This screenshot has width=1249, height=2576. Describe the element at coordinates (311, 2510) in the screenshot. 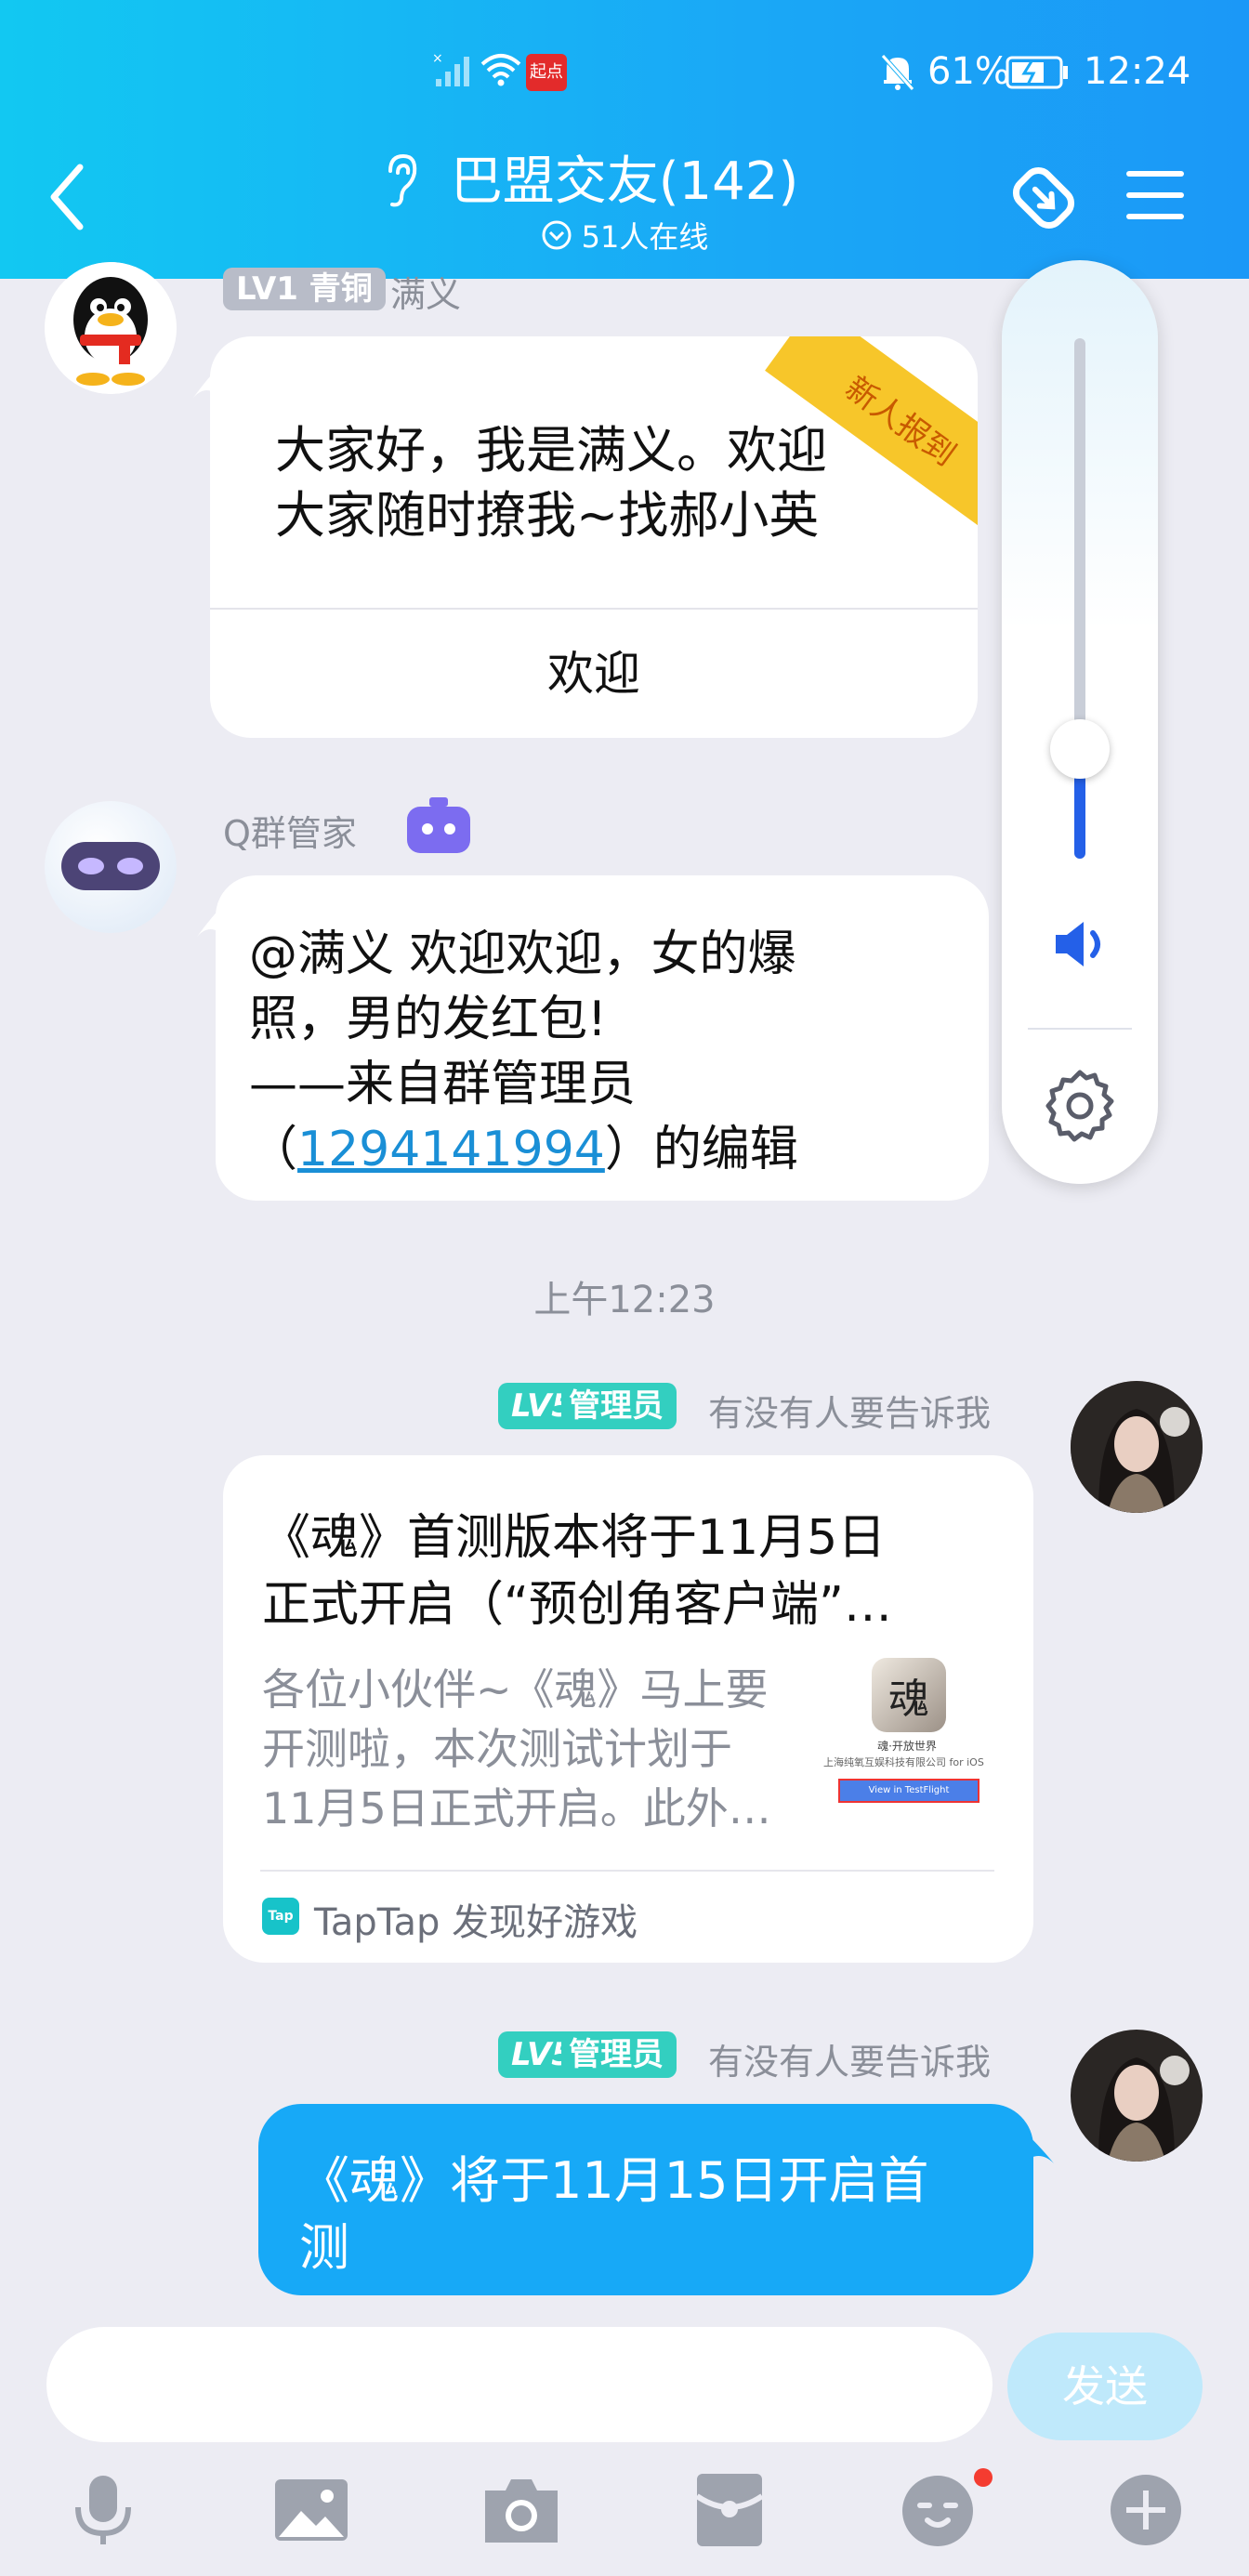

I see `image-icon` at that location.